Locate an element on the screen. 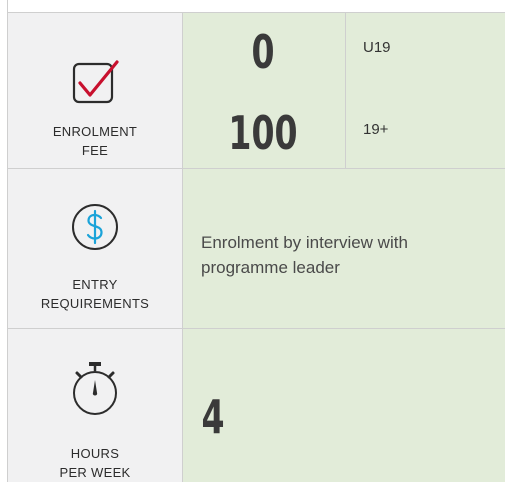 This screenshot has height=482, width=505. enrolment-fee-label-line1: ENROLMENT is located at coordinates (95, 131).